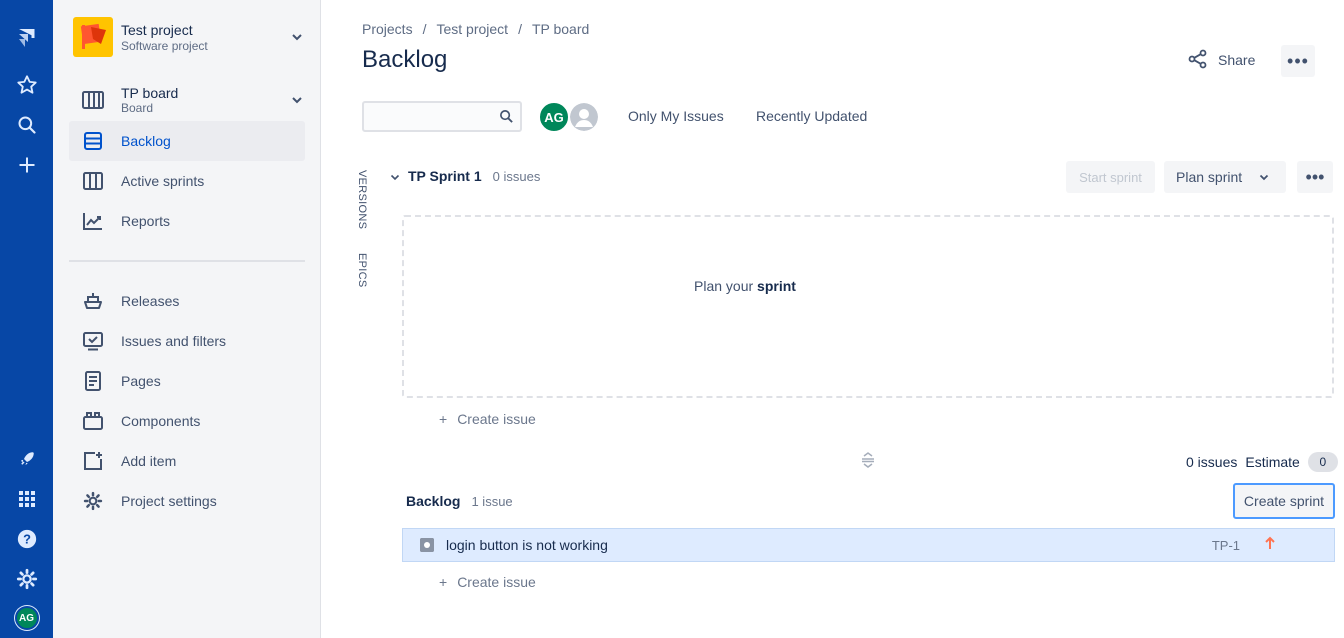 This screenshot has height=638, width=1344. Describe the element at coordinates (93, 381) in the screenshot. I see `pages-icon` at that location.